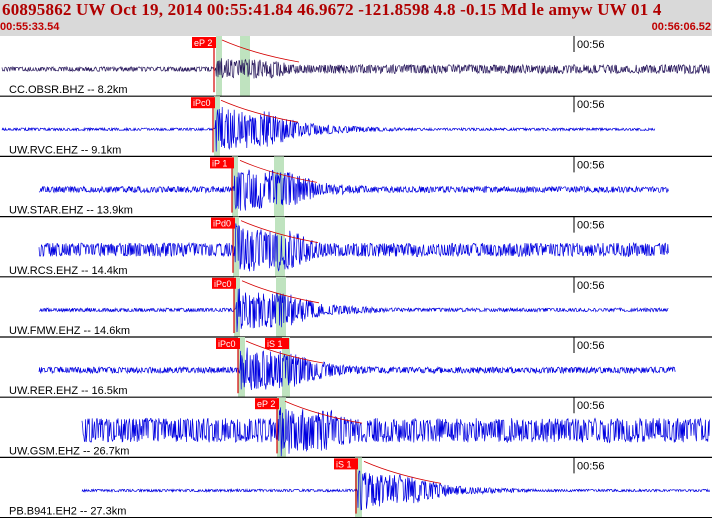 This screenshot has height=522, width=712. I want to click on end-time: 00:56:06.52, so click(681, 27).